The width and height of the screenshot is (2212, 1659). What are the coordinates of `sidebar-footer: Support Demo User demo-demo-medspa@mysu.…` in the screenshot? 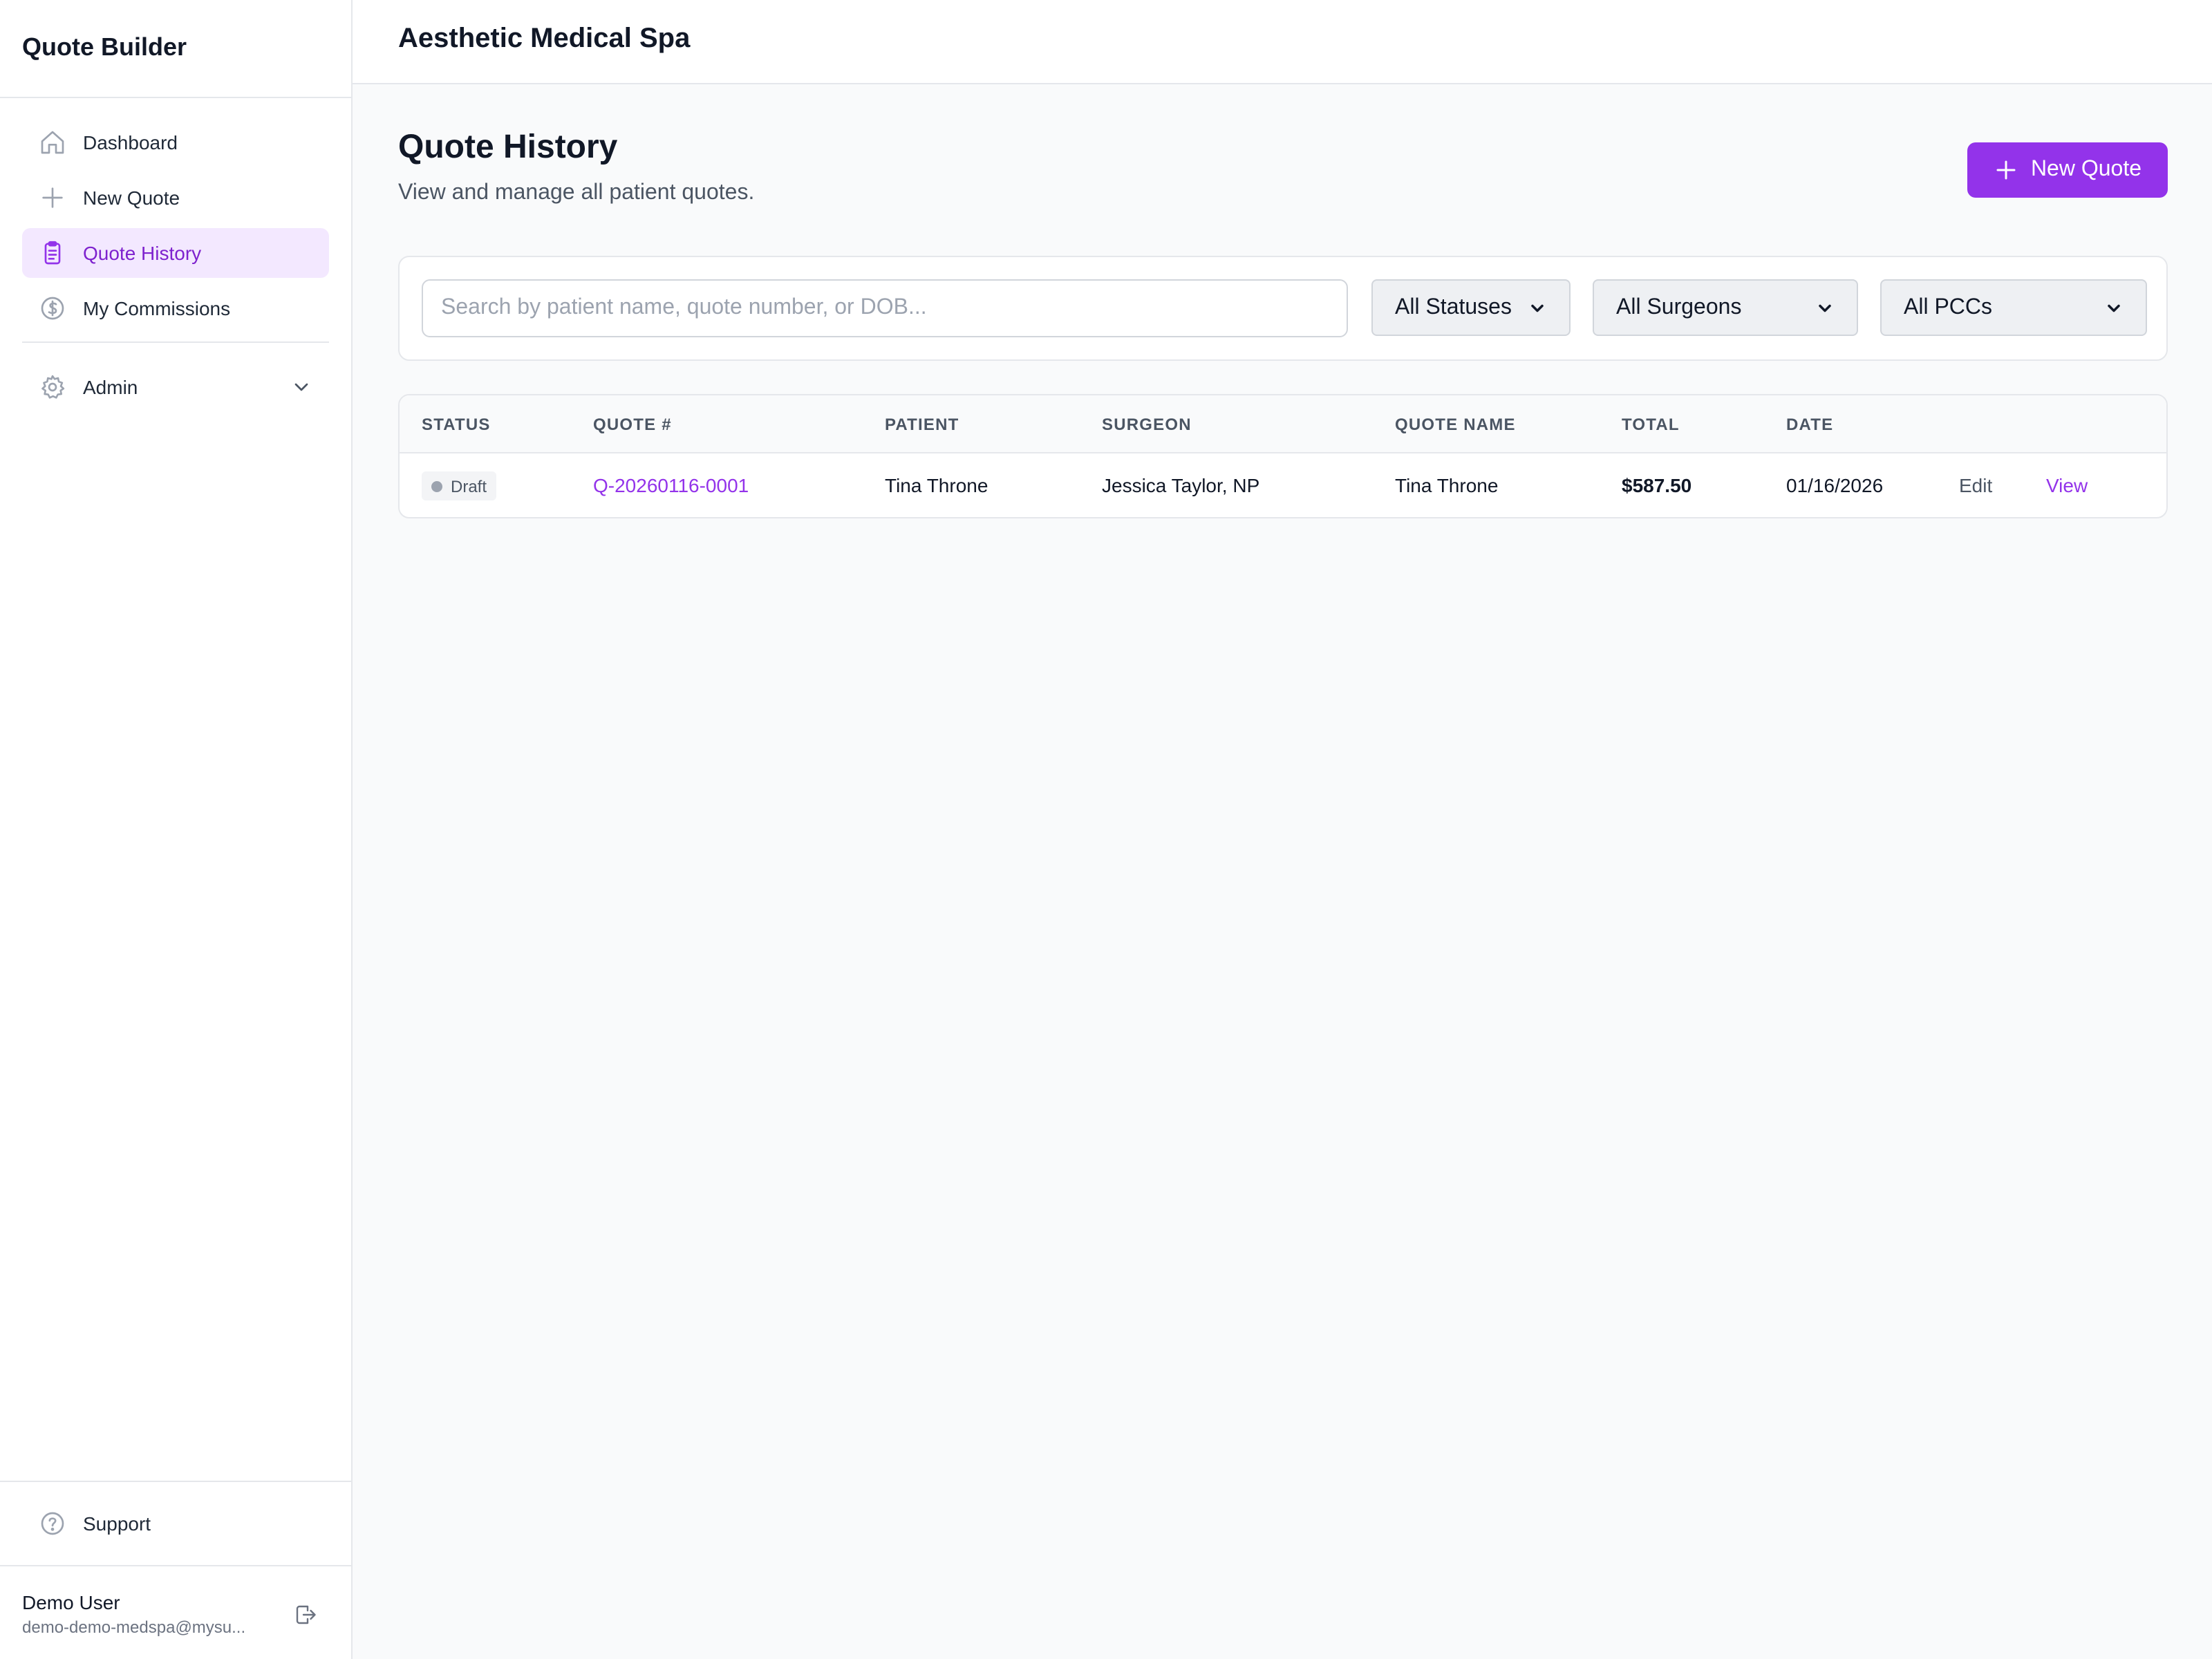 It's located at (175, 1570).